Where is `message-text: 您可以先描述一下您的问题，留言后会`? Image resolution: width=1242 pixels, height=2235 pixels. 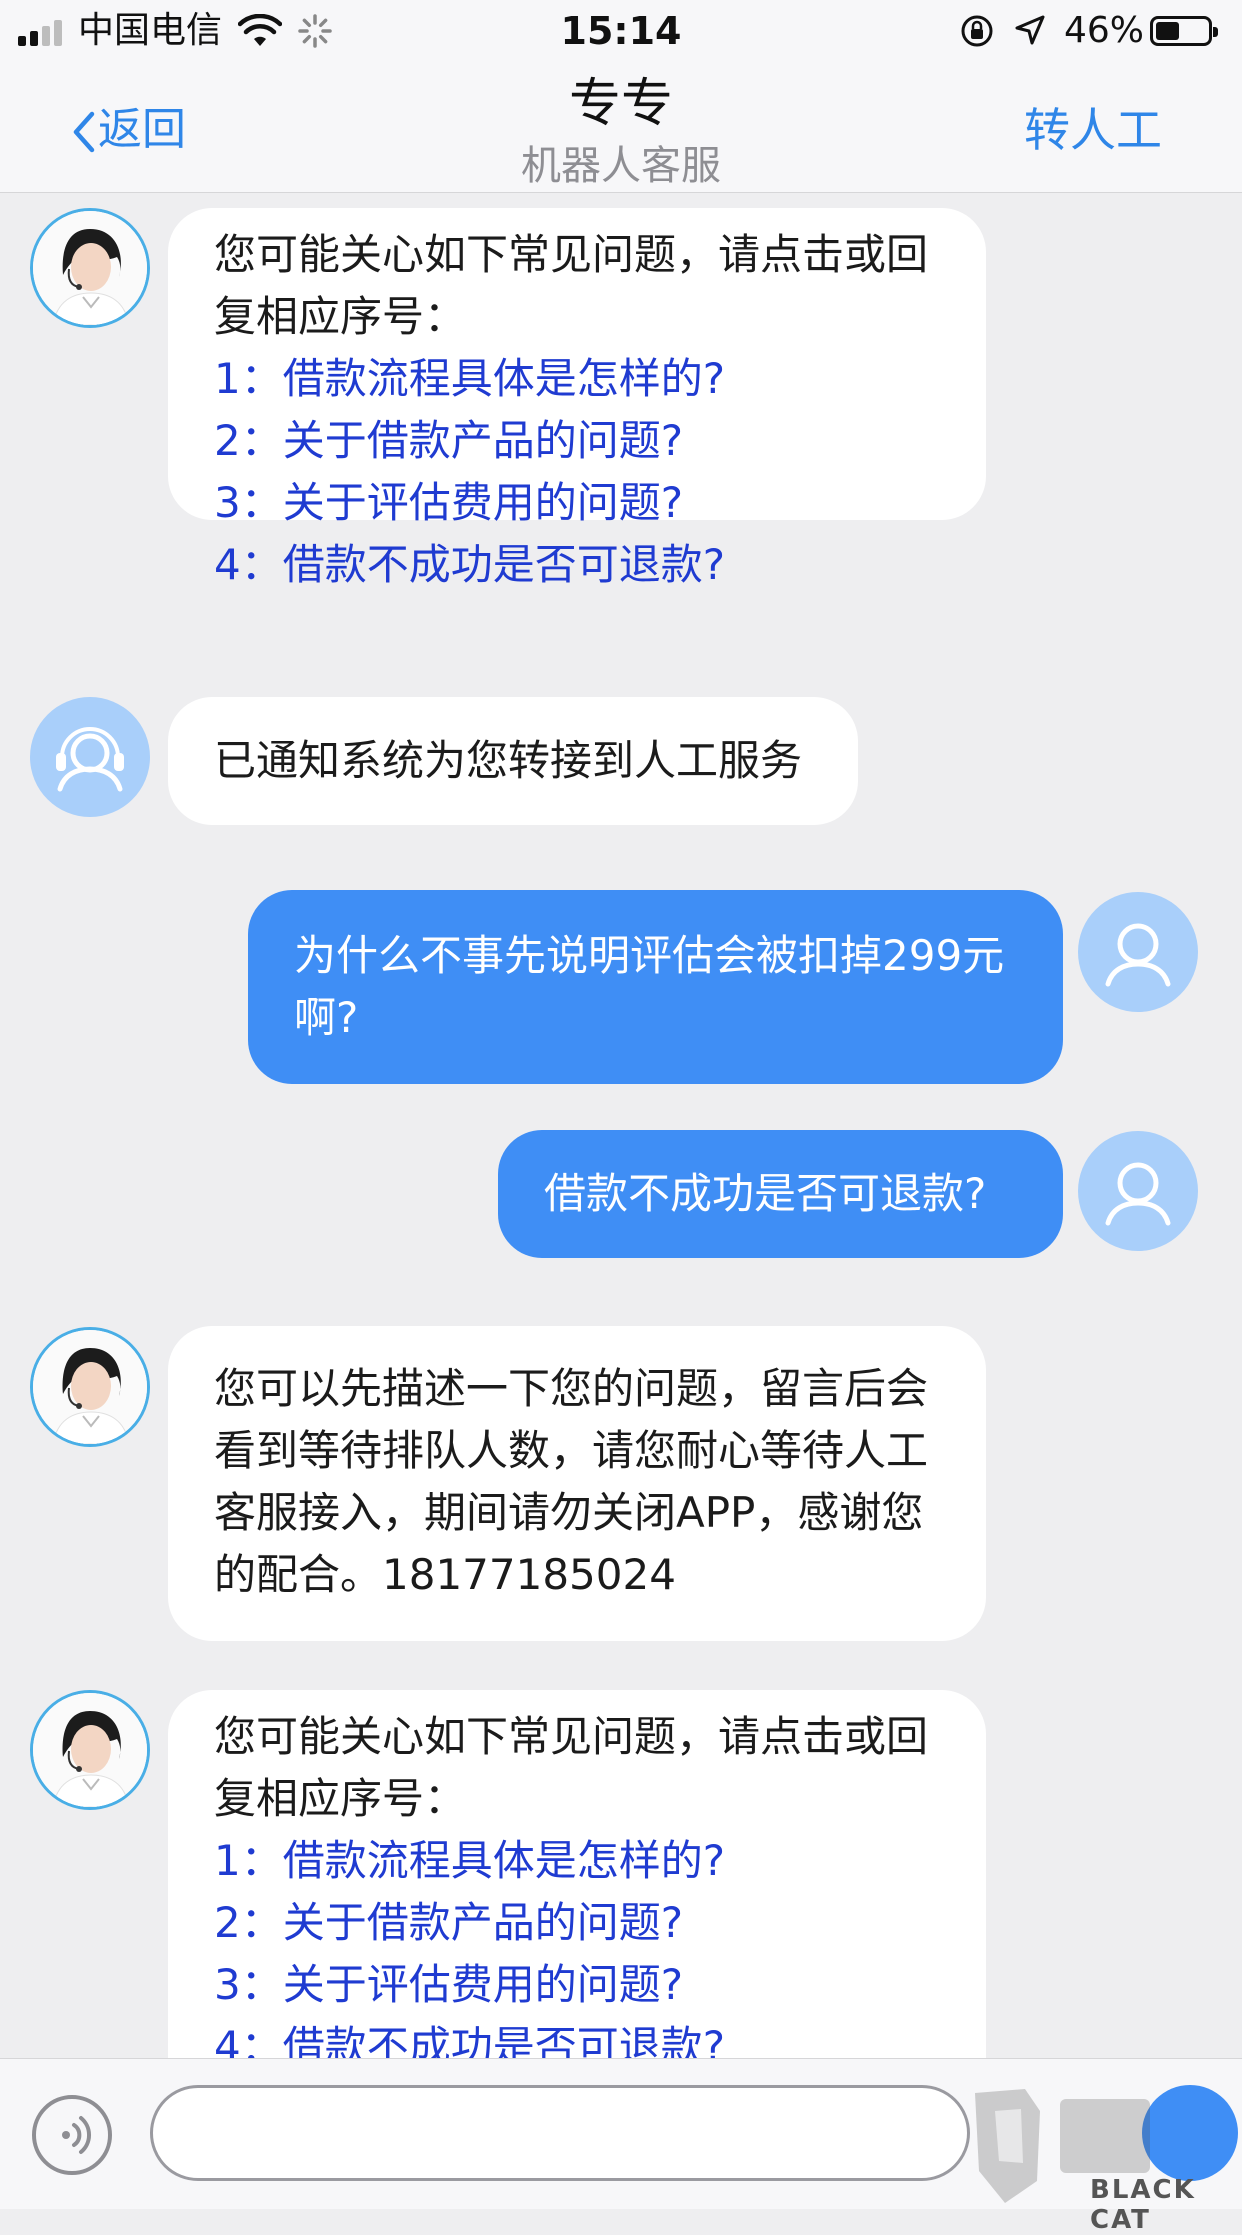 message-text: 您可以先描述一下您的问题，留言后会 is located at coordinates (571, 1388).